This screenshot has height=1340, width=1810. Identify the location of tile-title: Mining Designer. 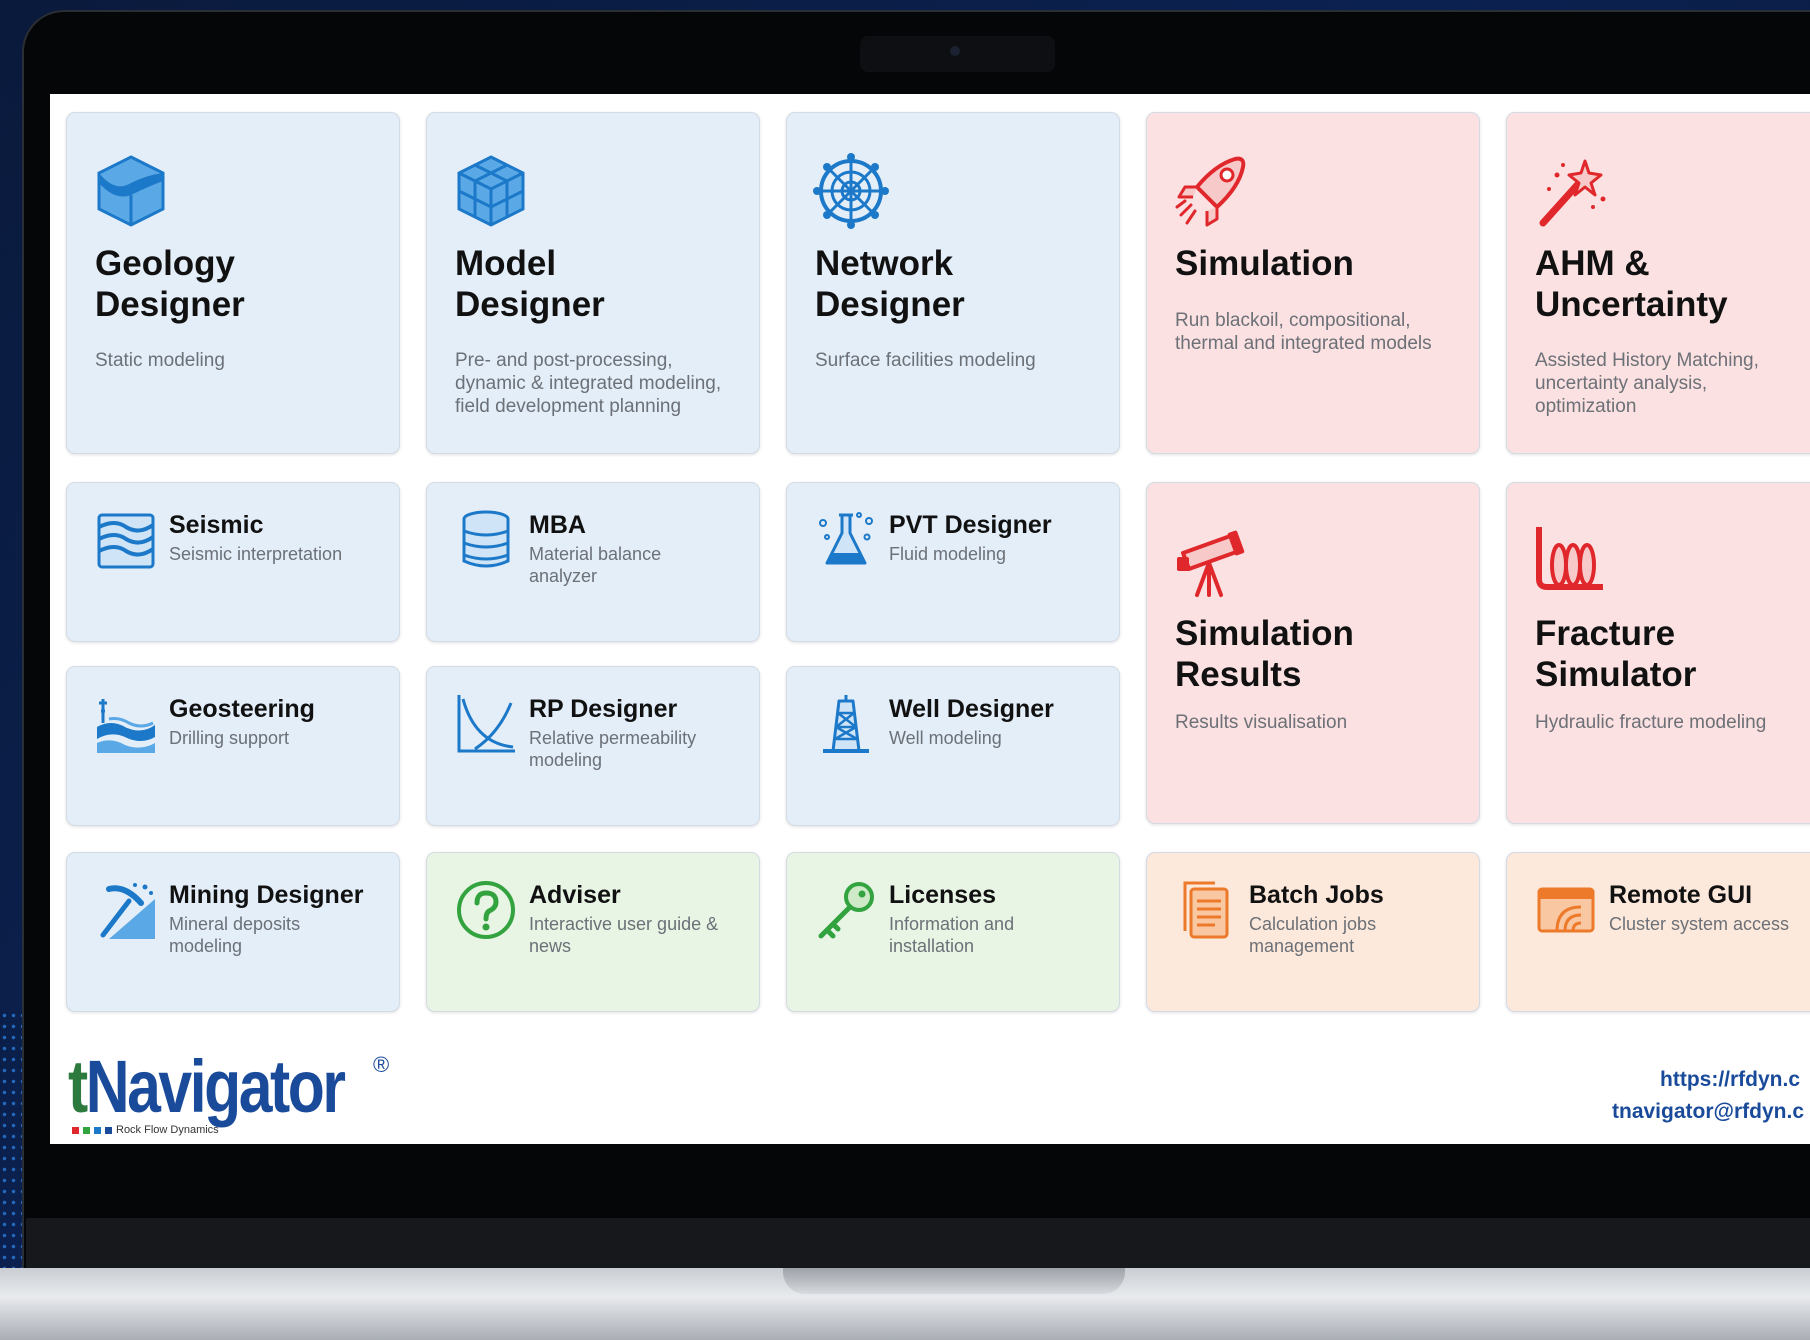
(266, 895).